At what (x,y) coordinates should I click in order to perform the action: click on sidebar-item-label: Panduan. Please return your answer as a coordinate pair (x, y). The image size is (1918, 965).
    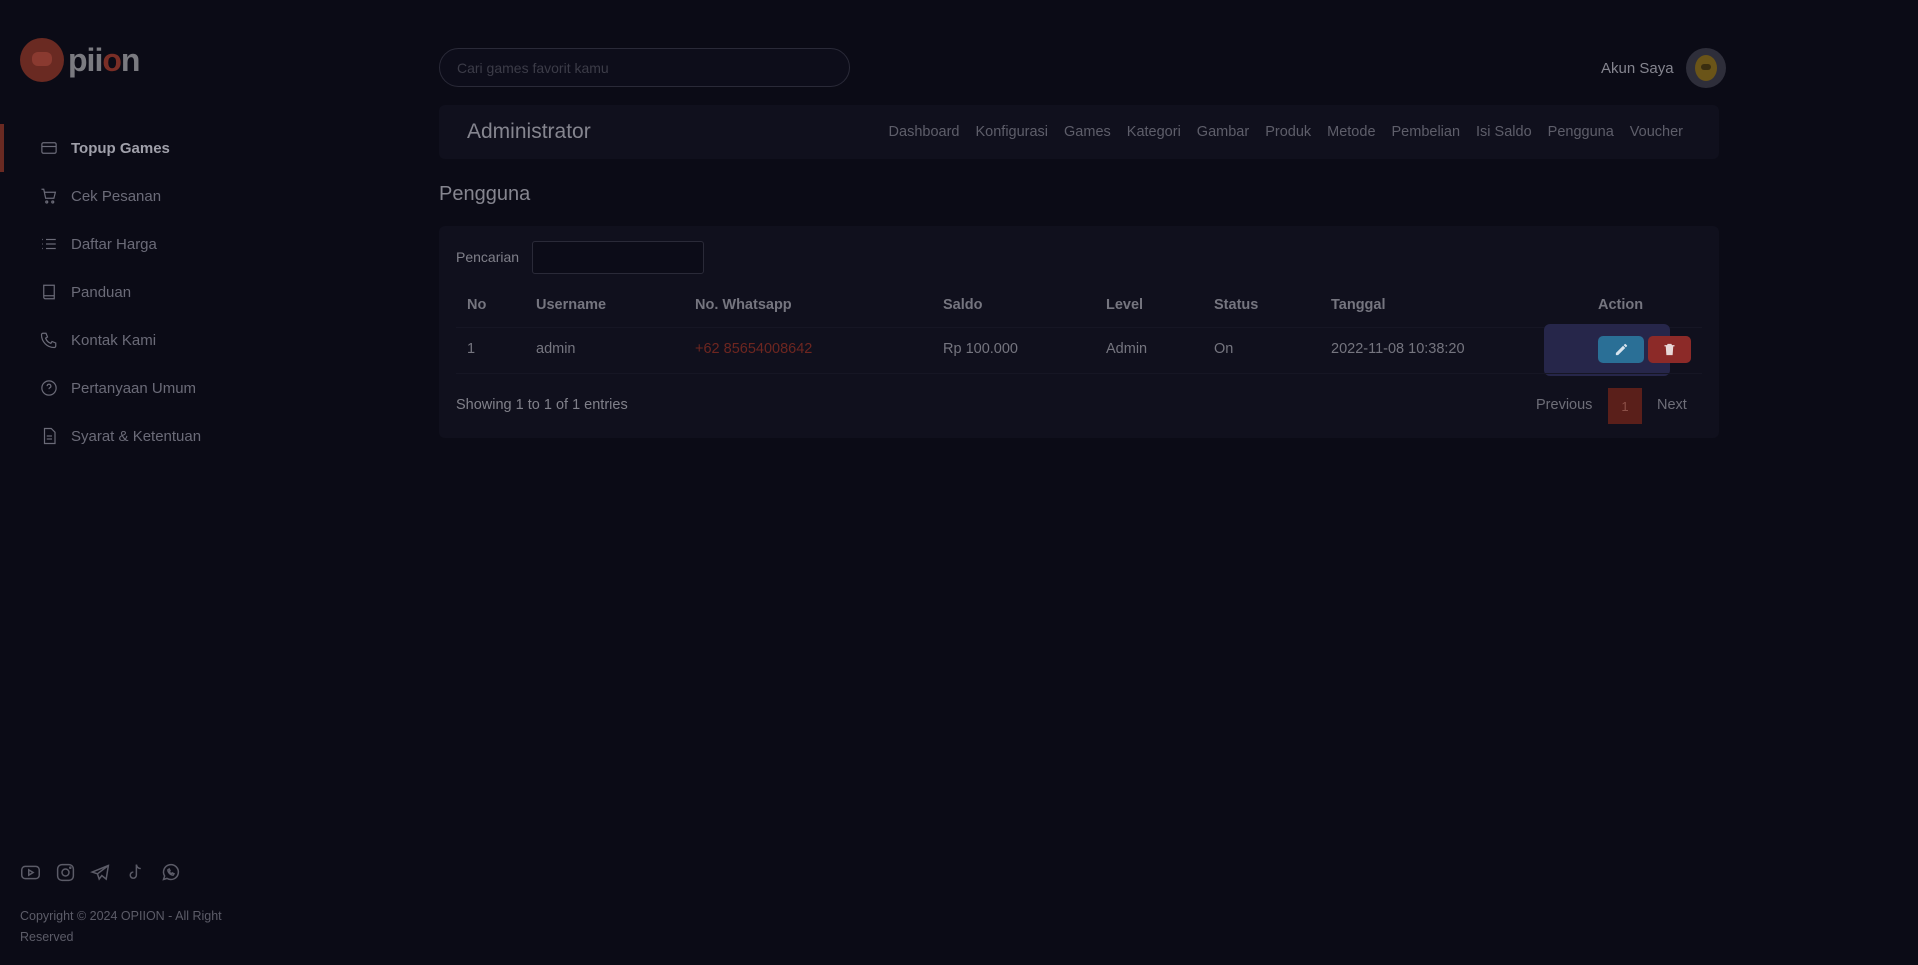
    Looking at the image, I should click on (101, 292).